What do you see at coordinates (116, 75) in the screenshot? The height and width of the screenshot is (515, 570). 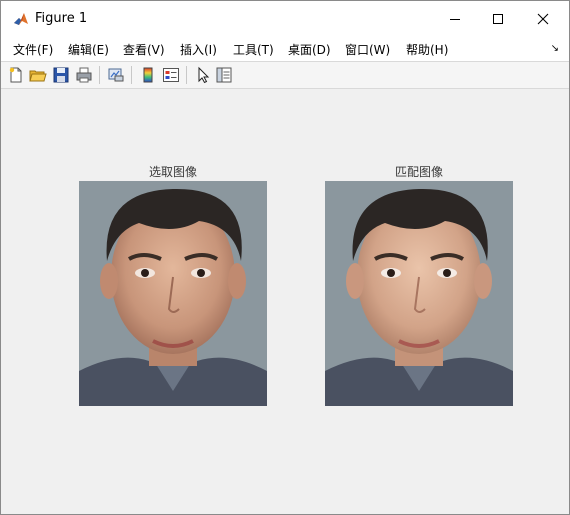 I see `link-plot-icon` at bounding box center [116, 75].